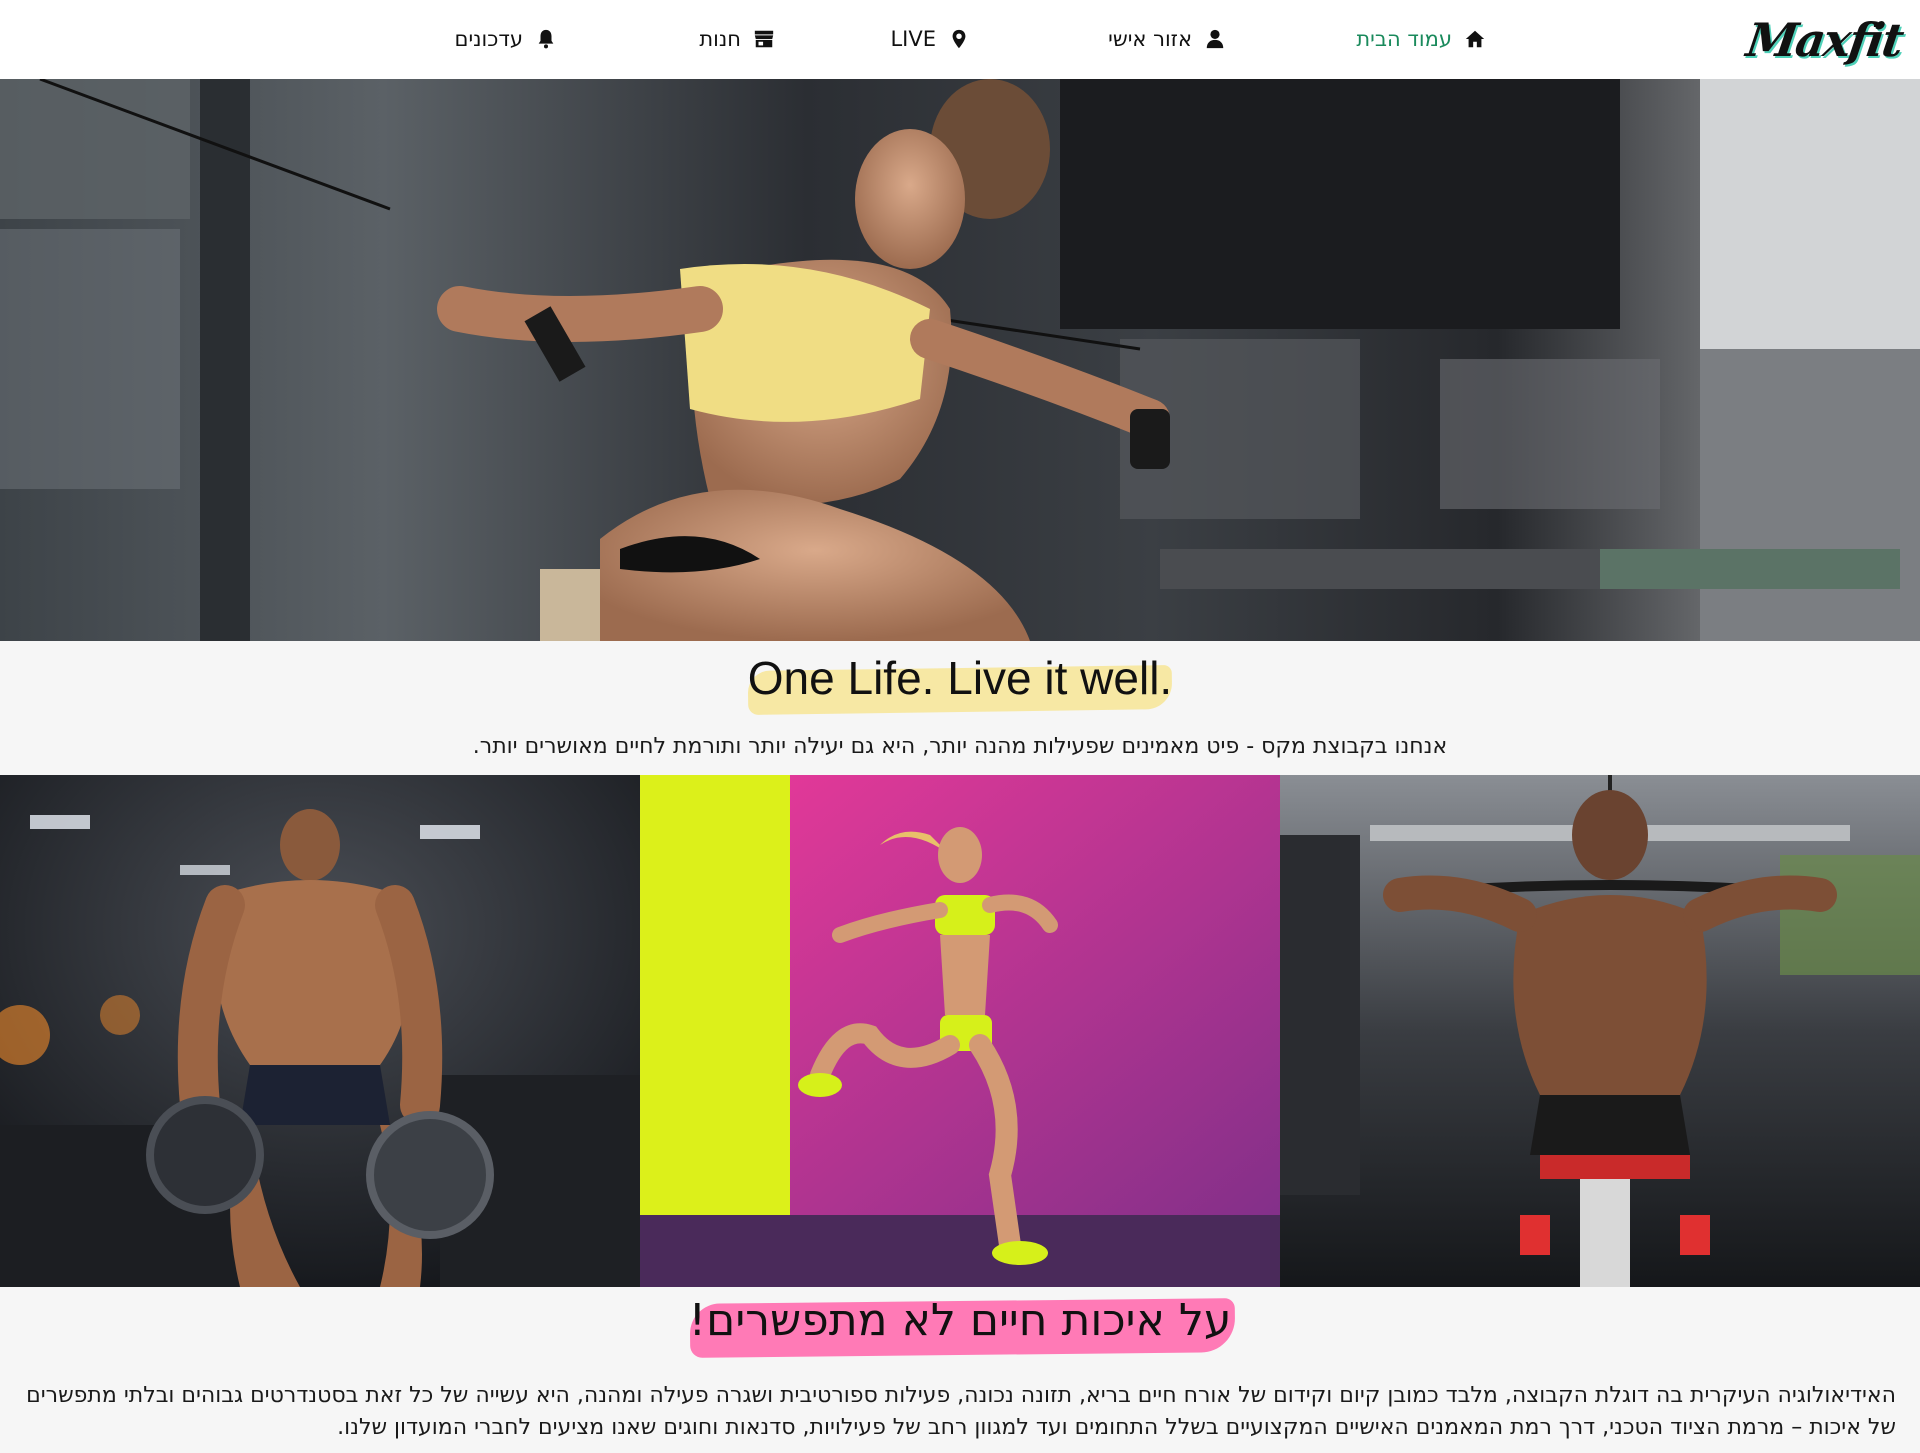 This screenshot has width=1920, height=1453. I want to click on nav-item-label: עמוד הבית, so click(1404, 39).